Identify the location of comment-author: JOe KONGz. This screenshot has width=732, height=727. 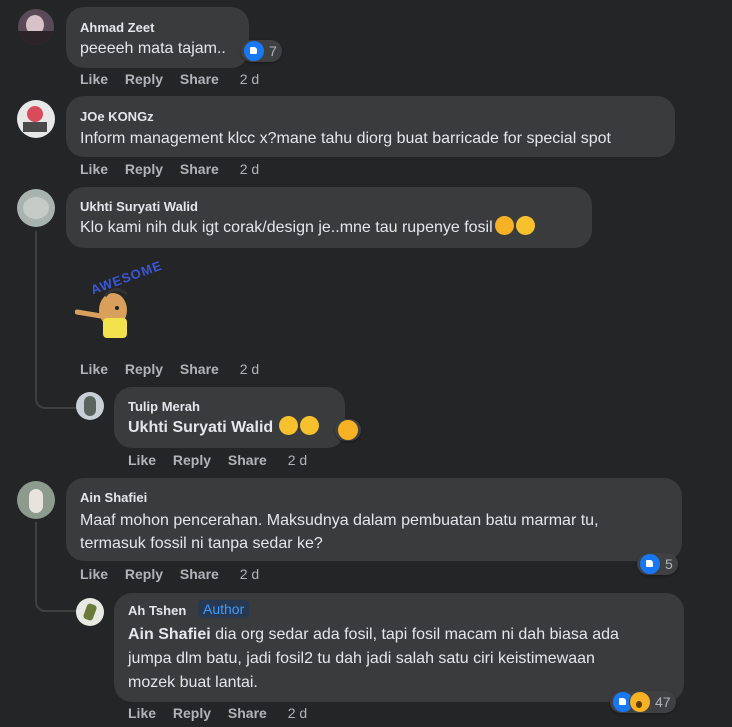
(117, 116).